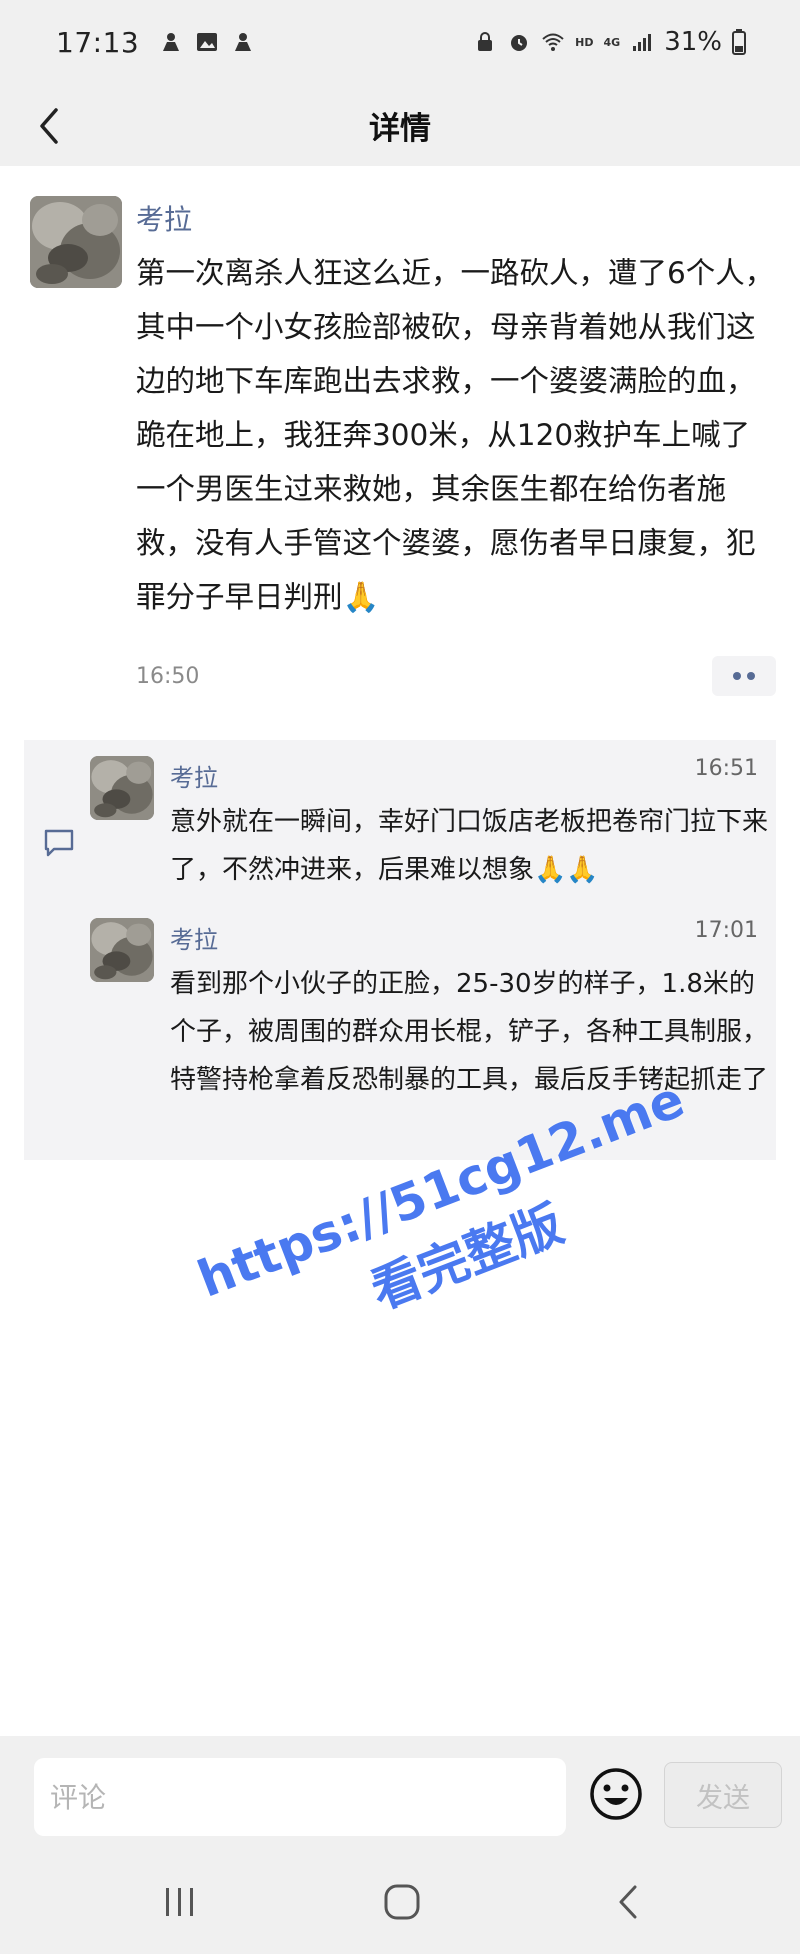  Describe the element at coordinates (693, 42) in the screenshot. I see `battery-percent: 31%` at that location.